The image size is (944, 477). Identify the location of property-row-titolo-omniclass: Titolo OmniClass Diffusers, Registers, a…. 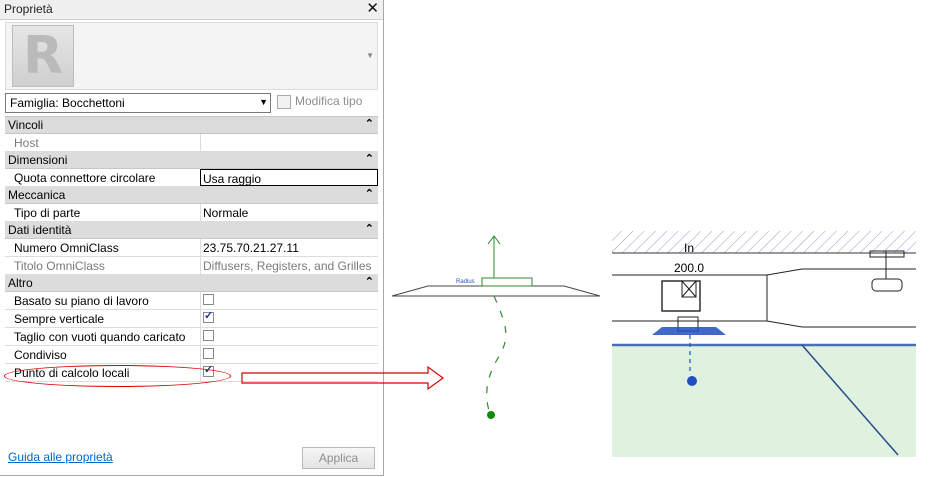
(191, 266).